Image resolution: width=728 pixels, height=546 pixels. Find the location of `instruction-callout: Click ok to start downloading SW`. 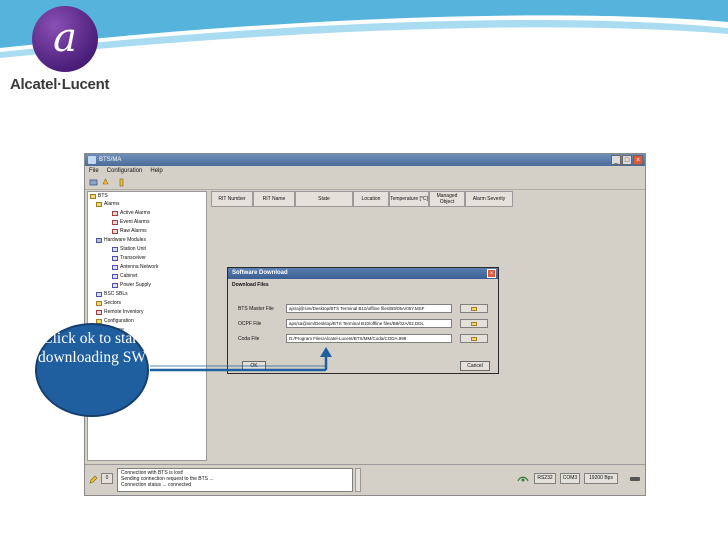

instruction-callout: Click ok to start downloading SW is located at coordinates (92, 370).